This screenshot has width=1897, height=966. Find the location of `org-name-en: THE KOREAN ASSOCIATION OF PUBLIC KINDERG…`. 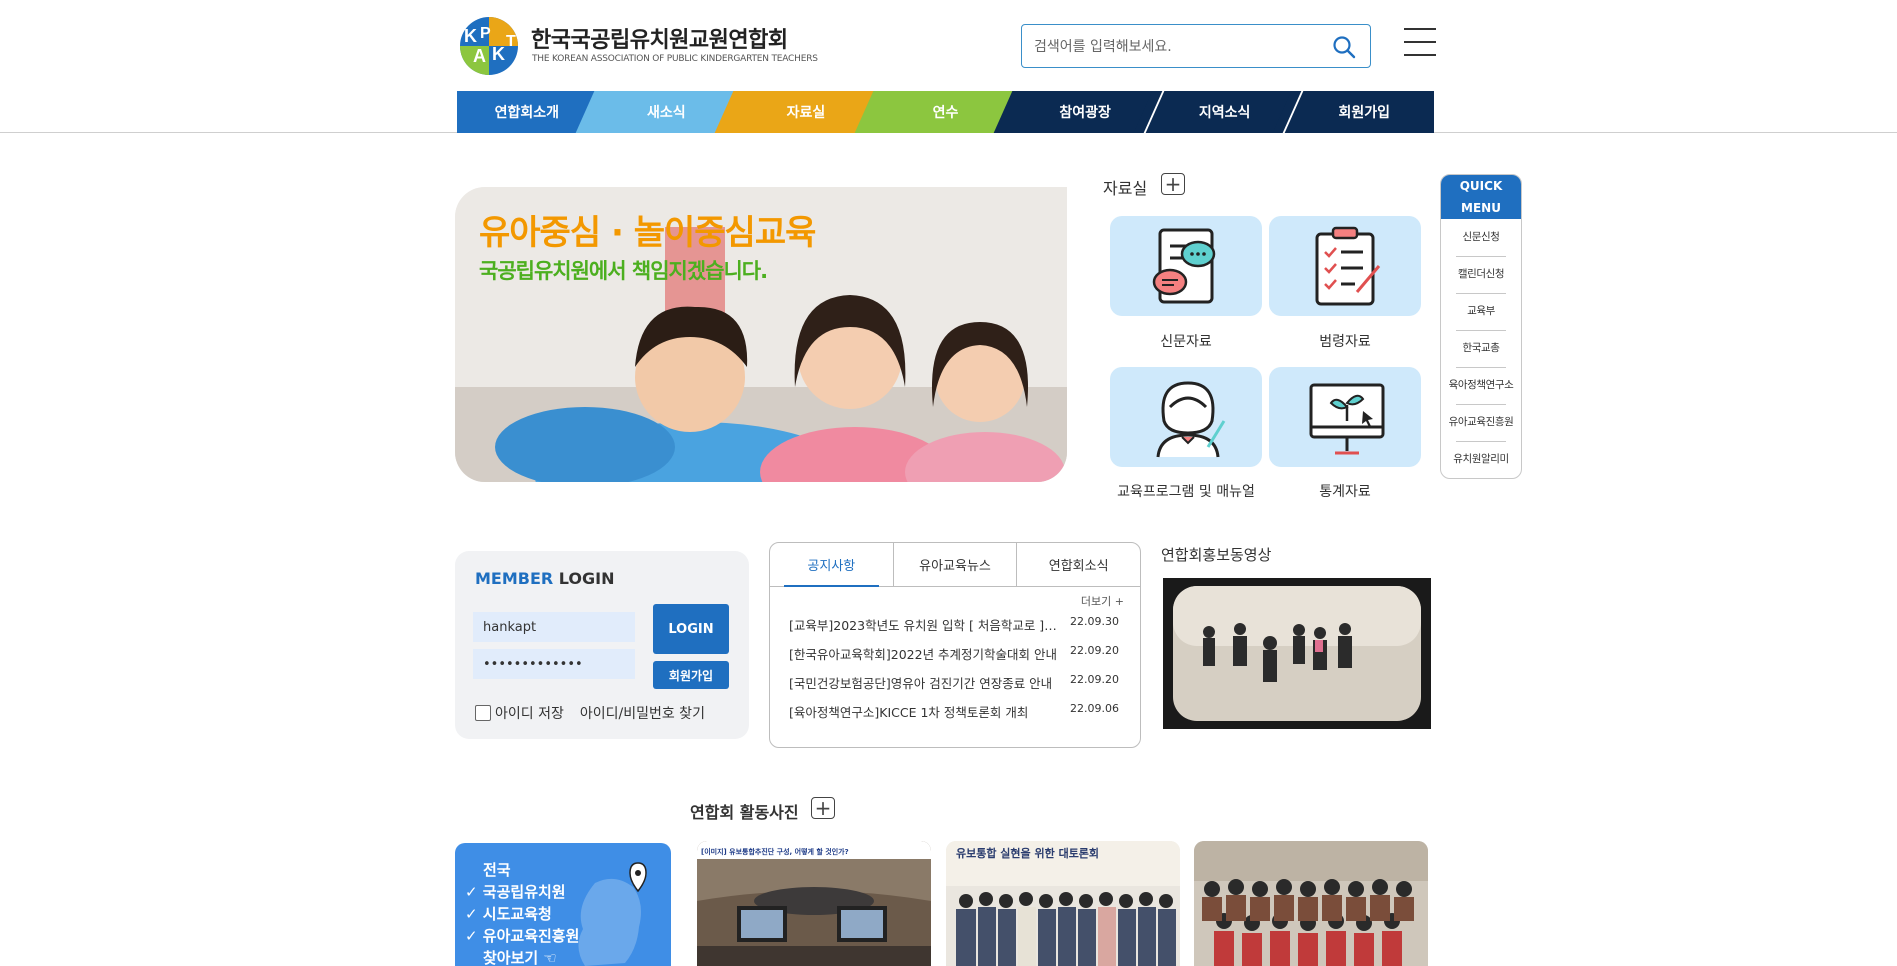

org-name-en: THE KOREAN ASSOCIATION OF PUBLIC KINDERG… is located at coordinates (675, 59).